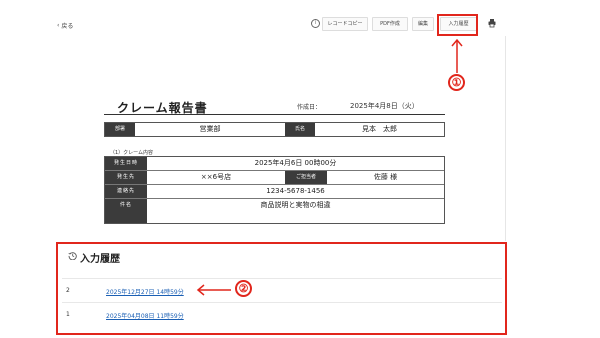 The height and width of the screenshot is (338, 600). I want to click on table-row: 件名 商品説明と実物の相違, so click(274, 211).